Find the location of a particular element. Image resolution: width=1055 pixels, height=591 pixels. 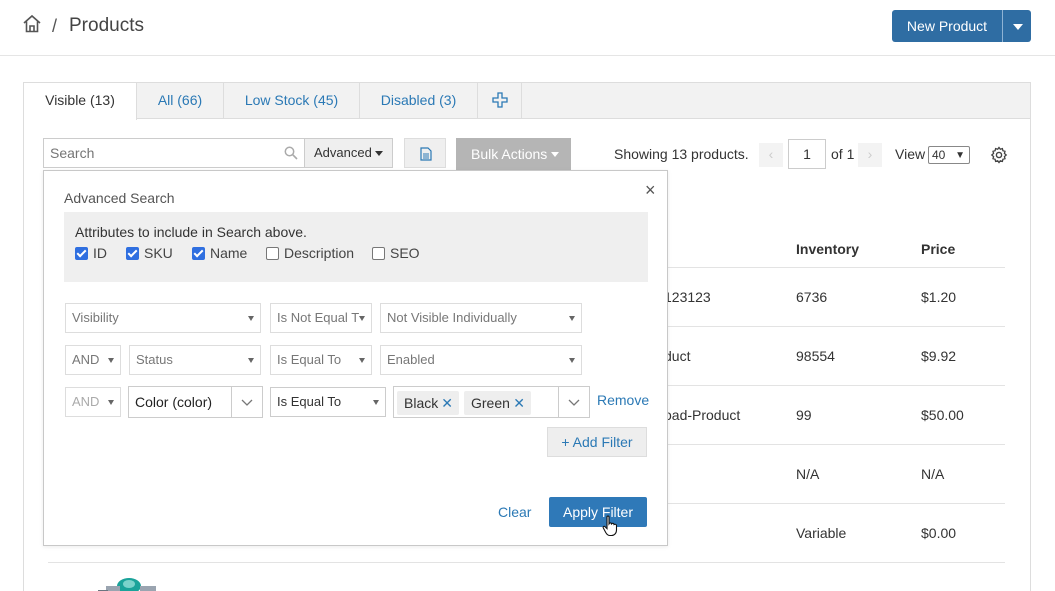

plus-icon is located at coordinates (499, 100).